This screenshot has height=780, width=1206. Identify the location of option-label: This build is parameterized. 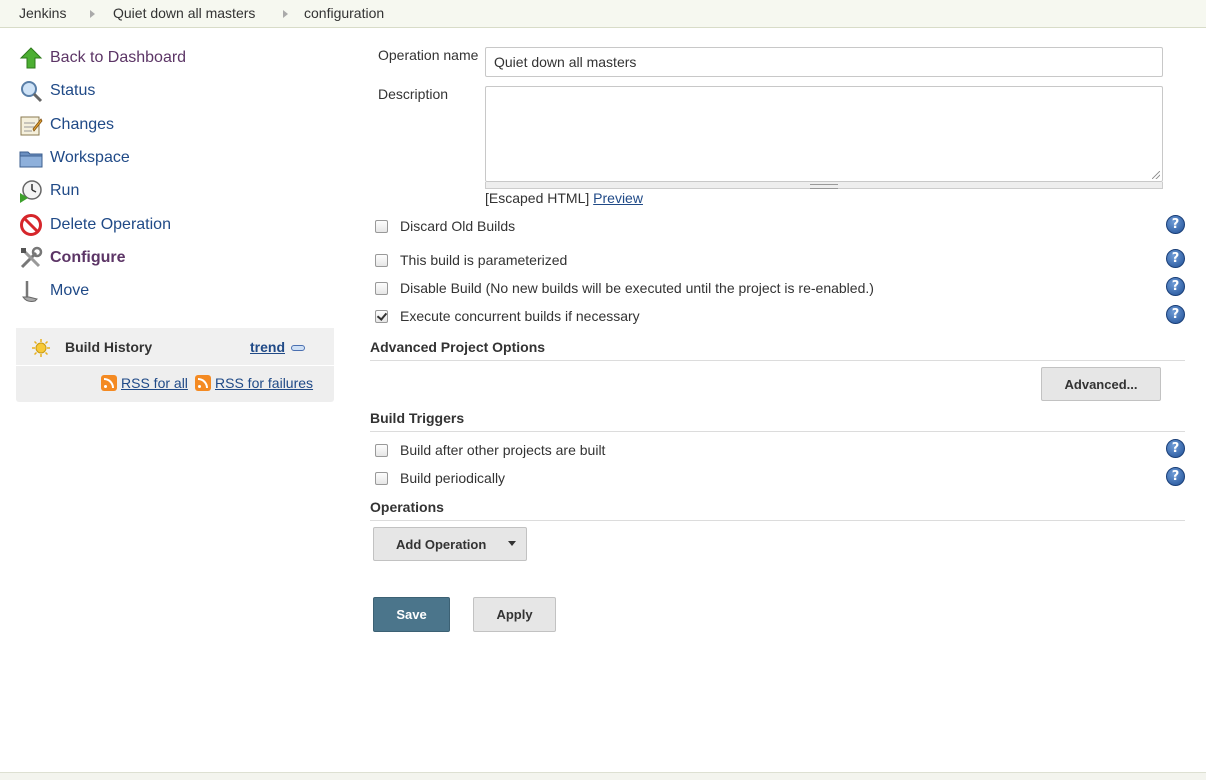
(484, 260).